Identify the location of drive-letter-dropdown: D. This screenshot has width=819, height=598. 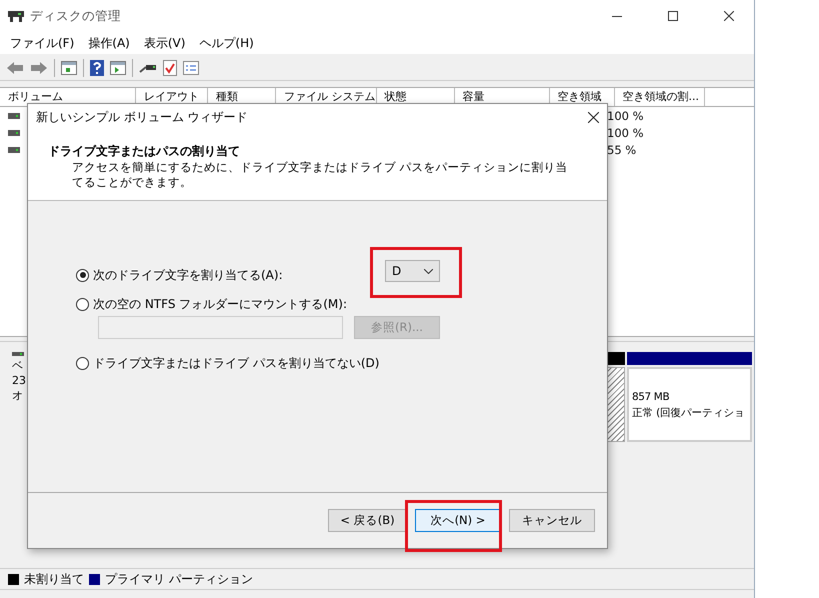
(412, 271).